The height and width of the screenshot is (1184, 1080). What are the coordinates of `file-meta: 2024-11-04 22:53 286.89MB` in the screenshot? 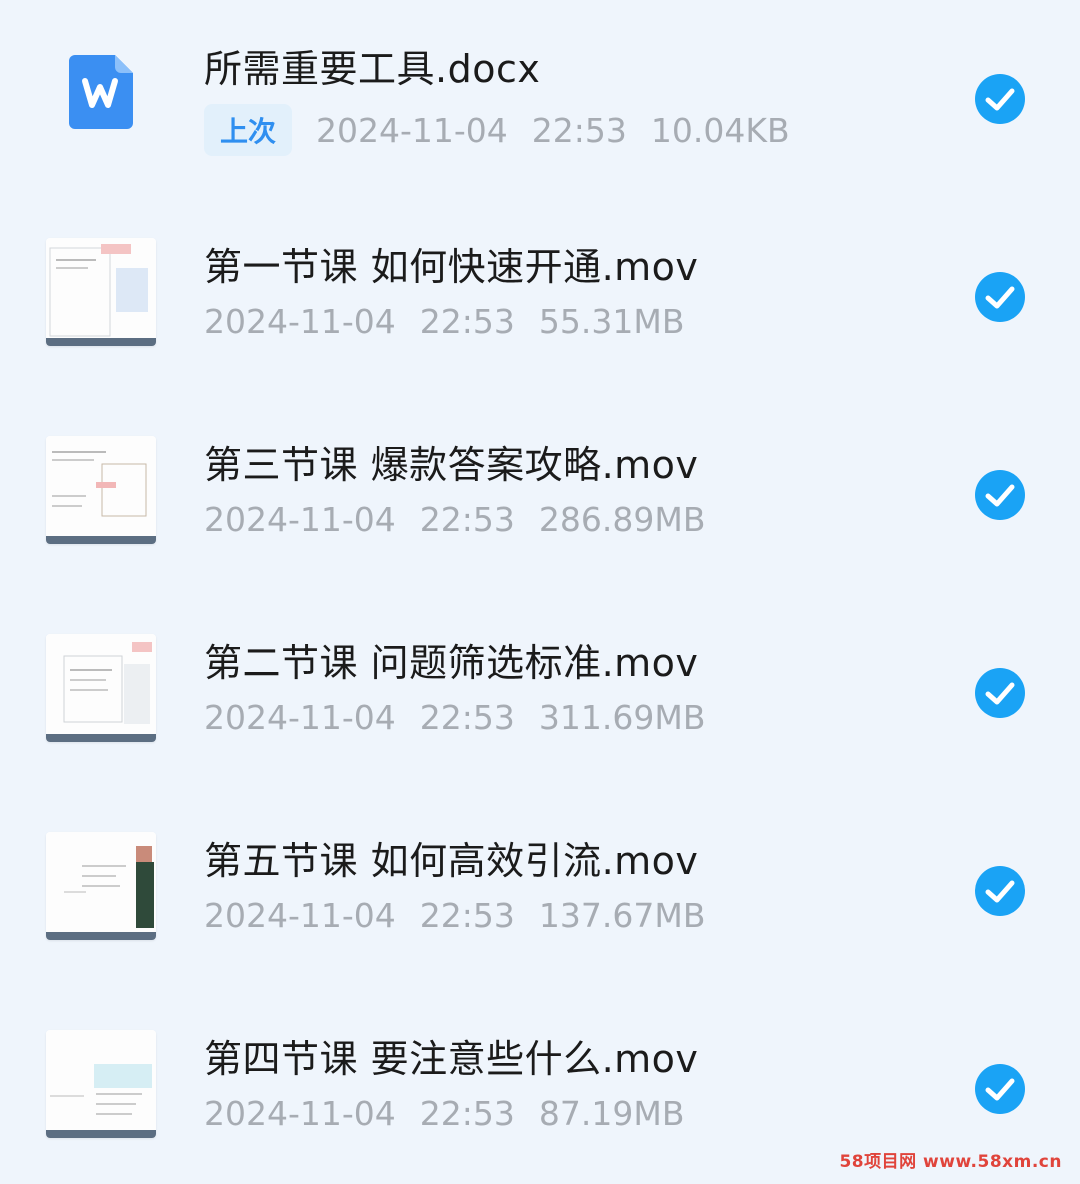 It's located at (466, 519).